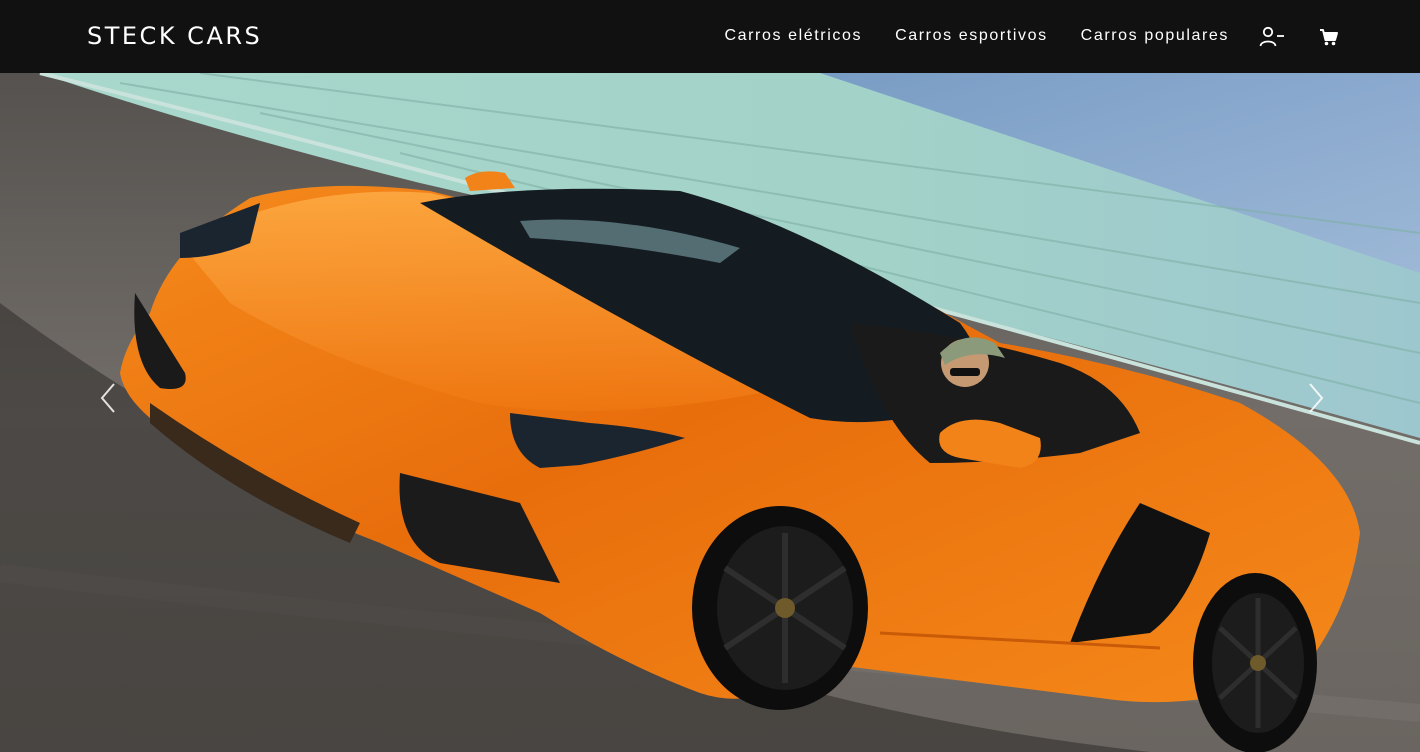 This screenshot has height=752, width=1420. I want to click on chevron-left-icon, so click(108, 398).